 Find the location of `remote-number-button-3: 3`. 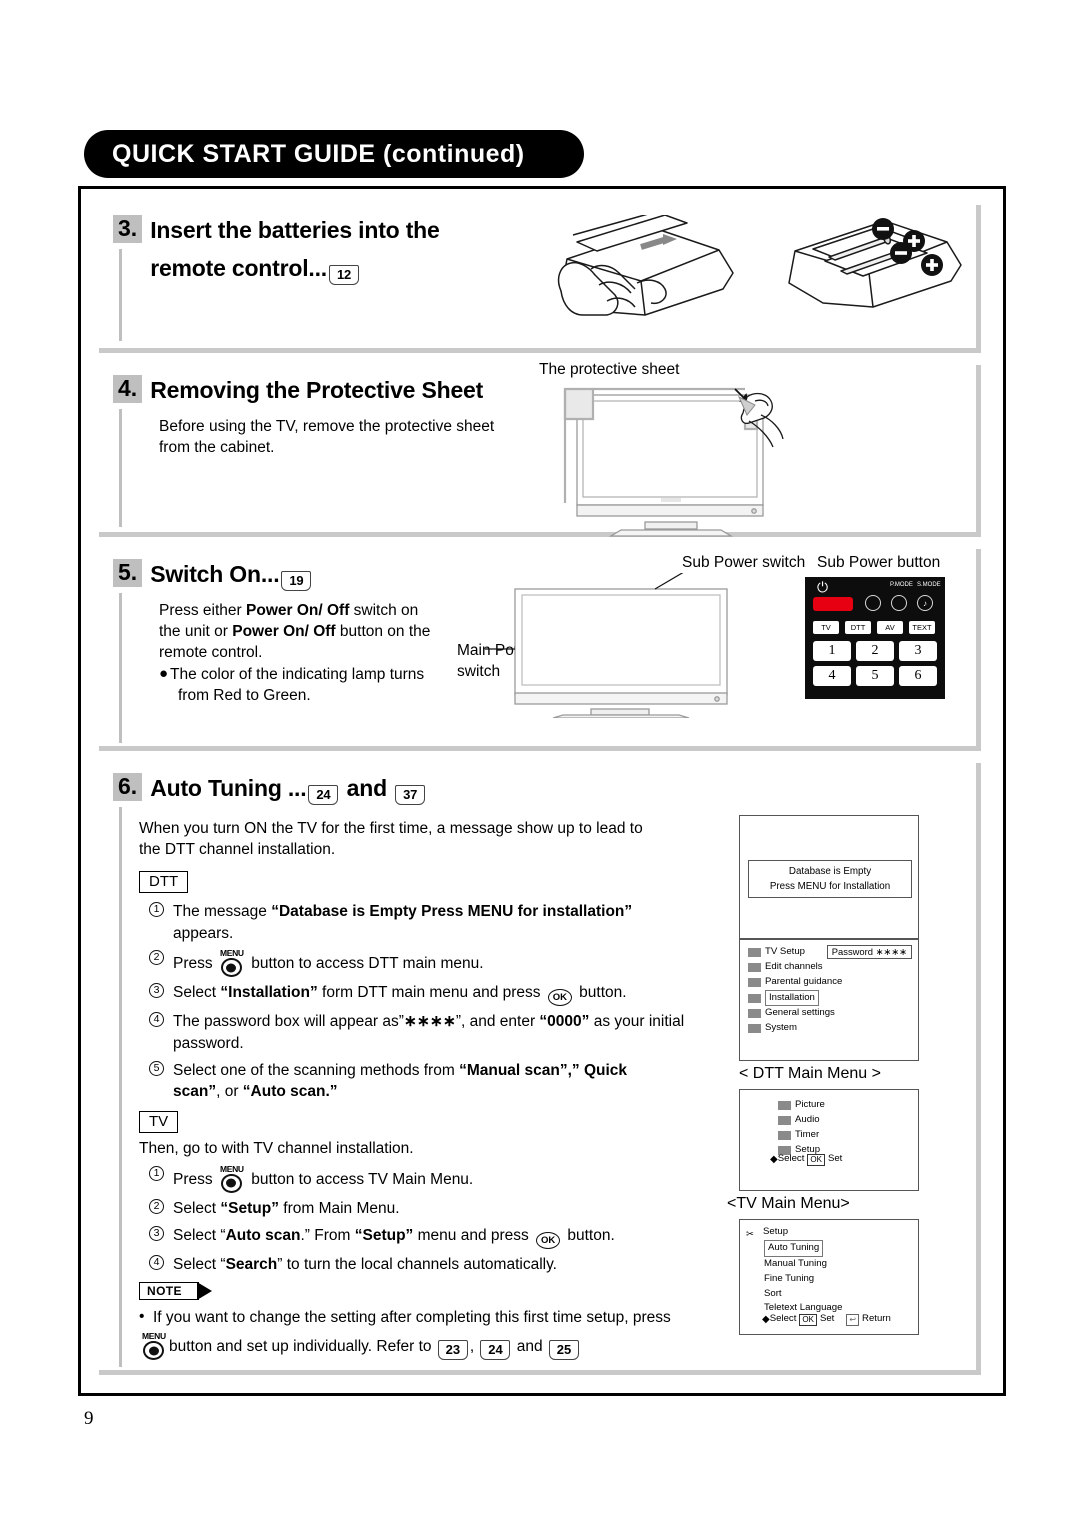

remote-number-button-3: 3 is located at coordinates (918, 651).